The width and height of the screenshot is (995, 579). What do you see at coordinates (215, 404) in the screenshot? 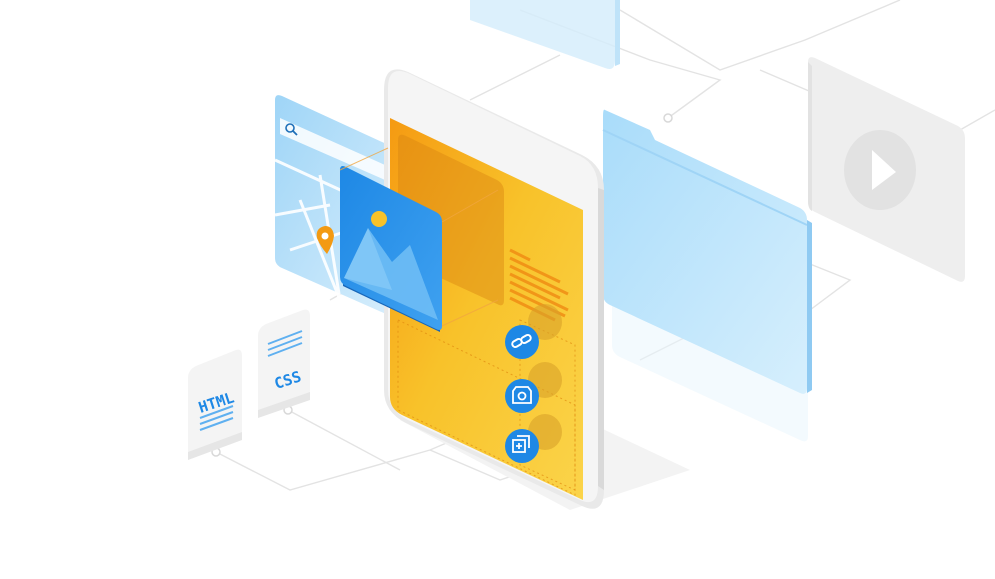
I see `html-card: HTML` at bounding box center [215, 404].